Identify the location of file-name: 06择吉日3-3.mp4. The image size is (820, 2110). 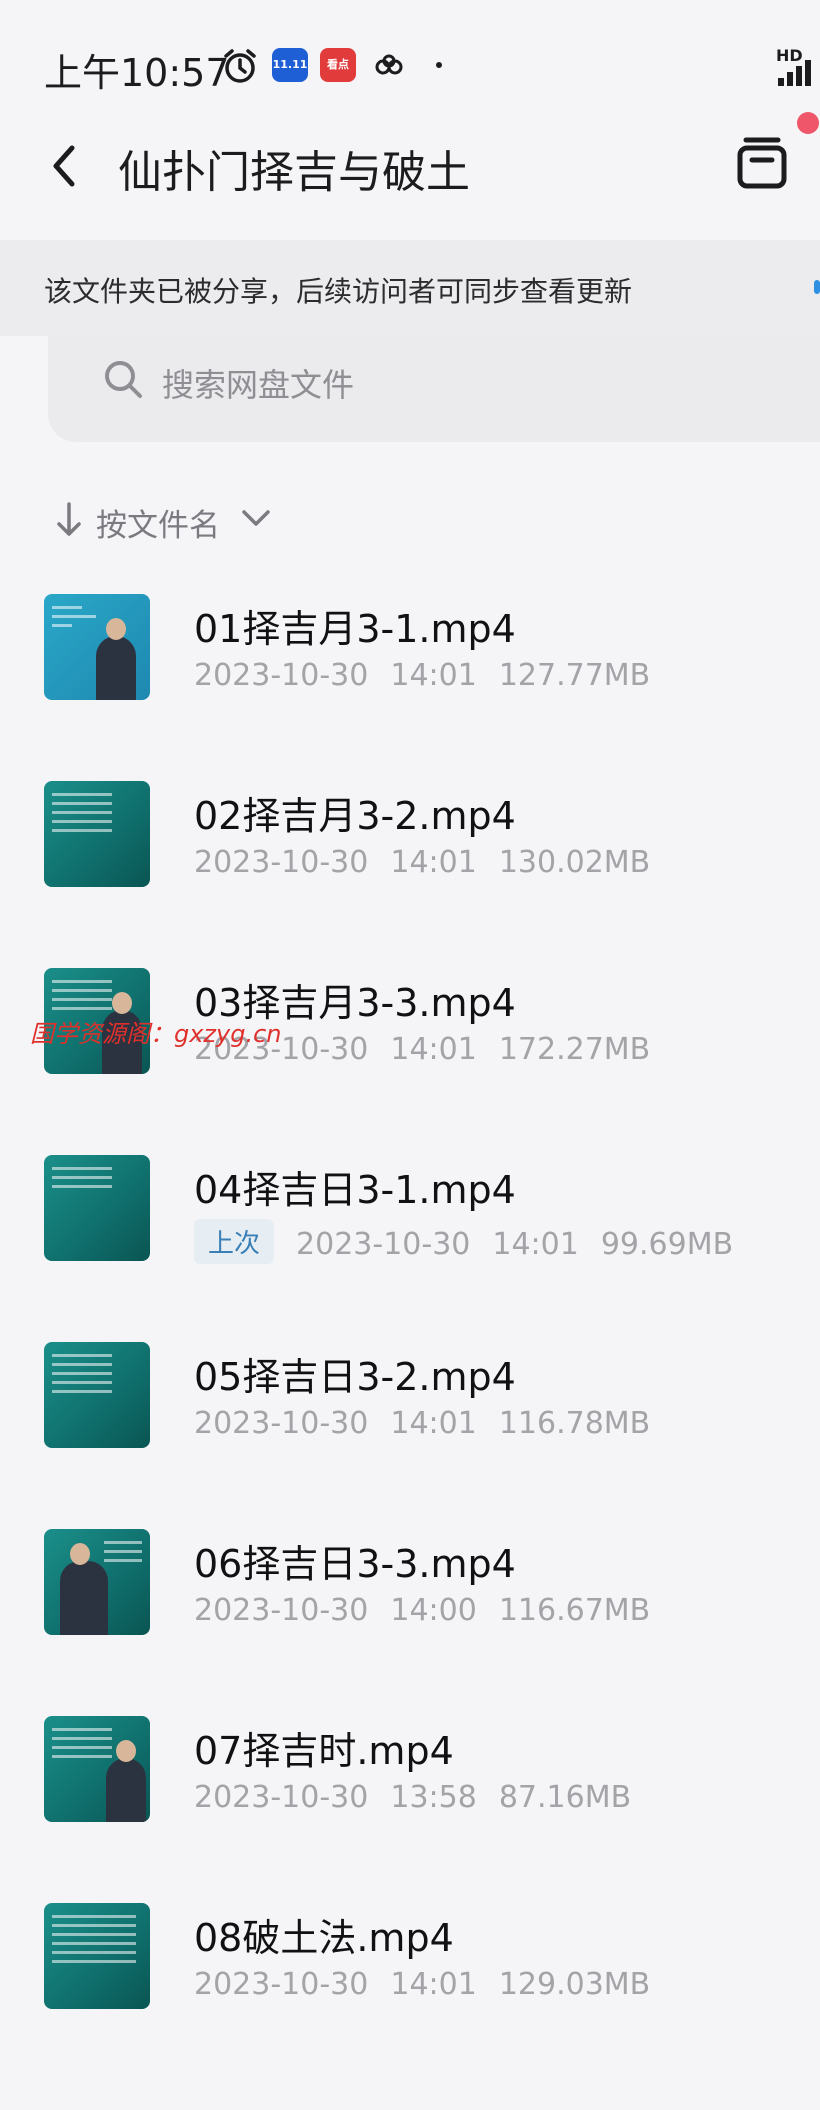
(355, 1564).